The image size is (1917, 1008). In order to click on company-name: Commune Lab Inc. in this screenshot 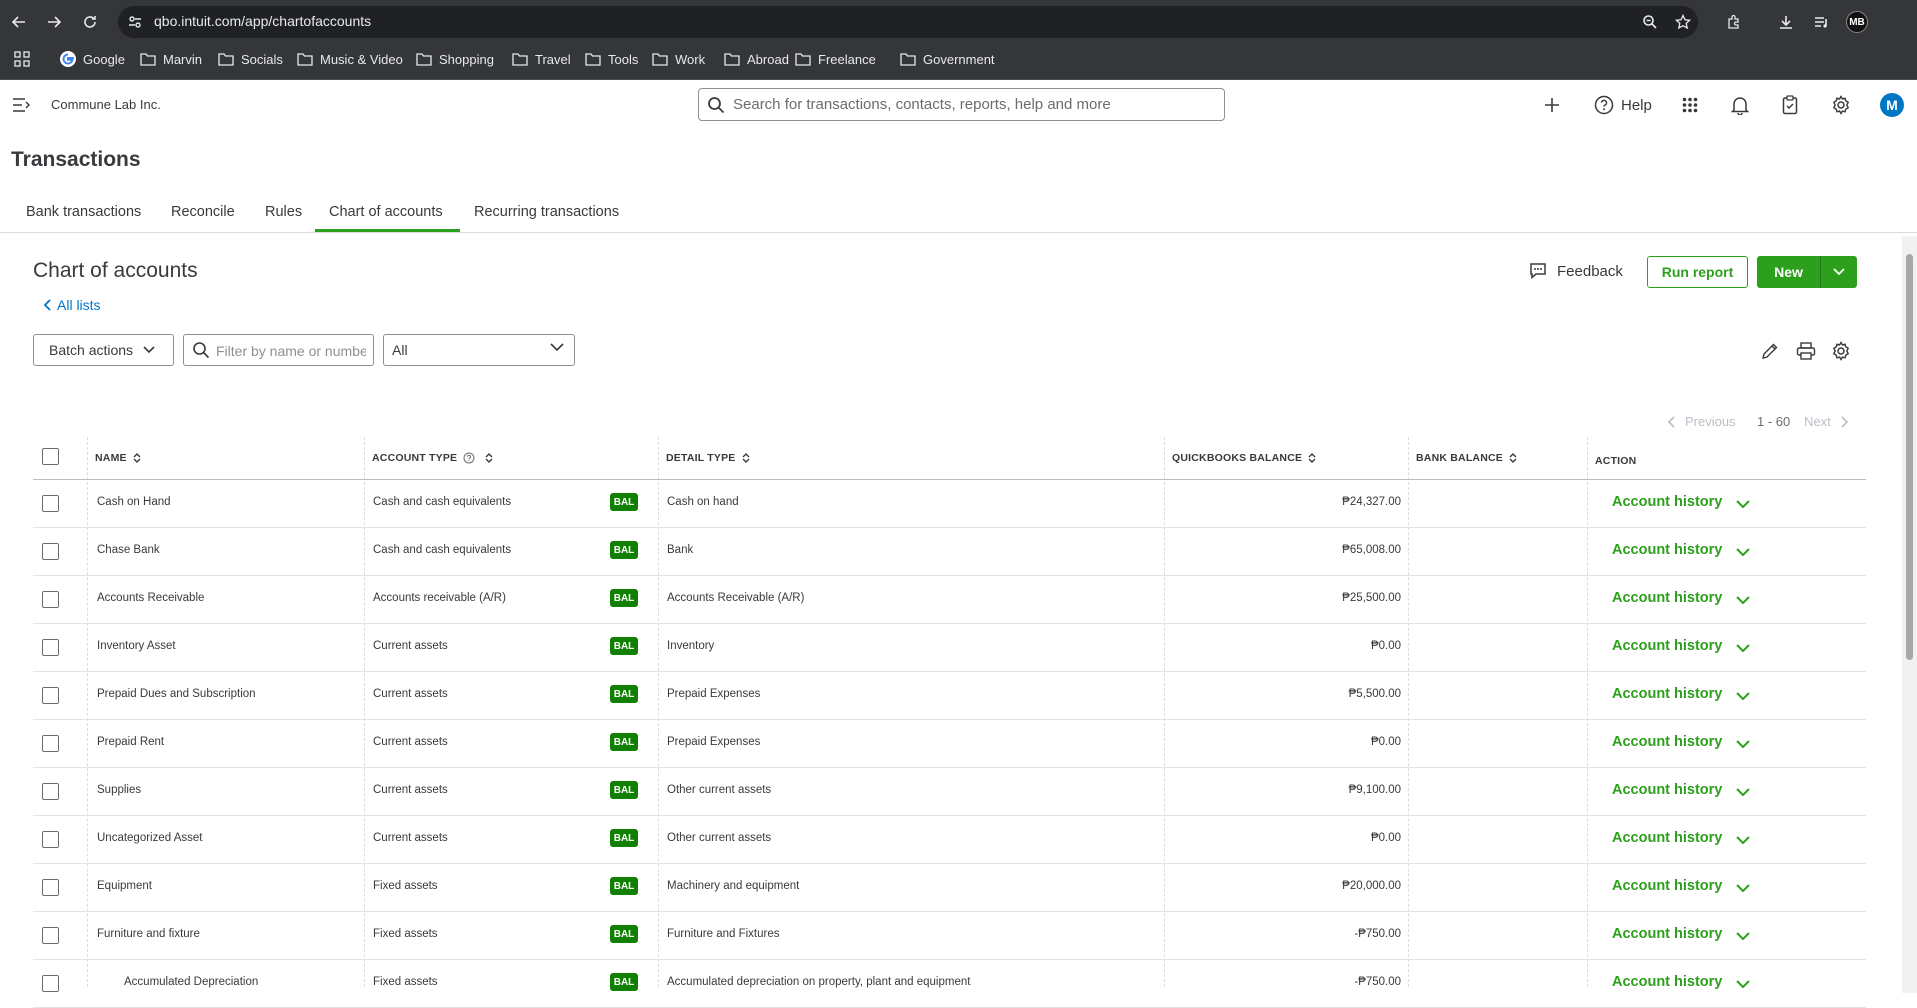, I will do `click(106, 104)`.